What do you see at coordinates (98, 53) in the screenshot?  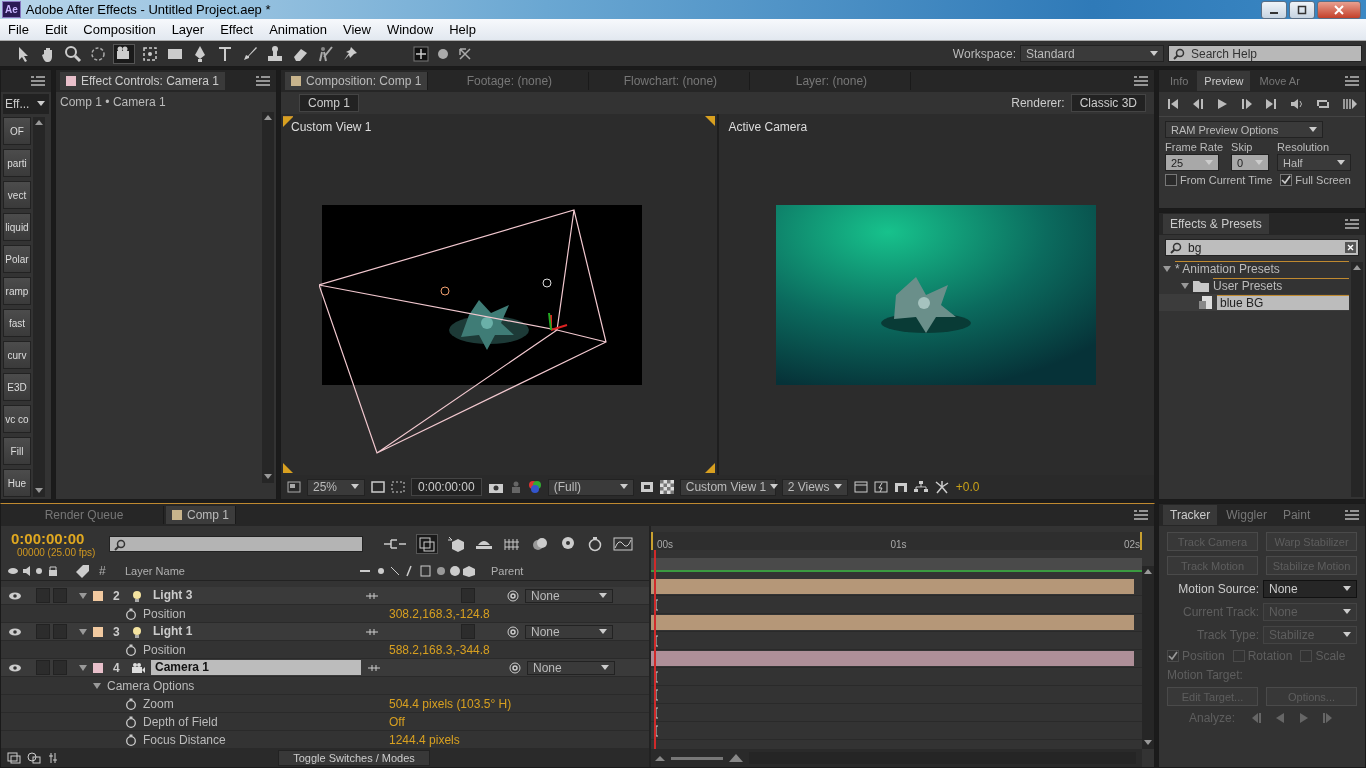 I see `rotate-icon` at bounding box center [98, 53].